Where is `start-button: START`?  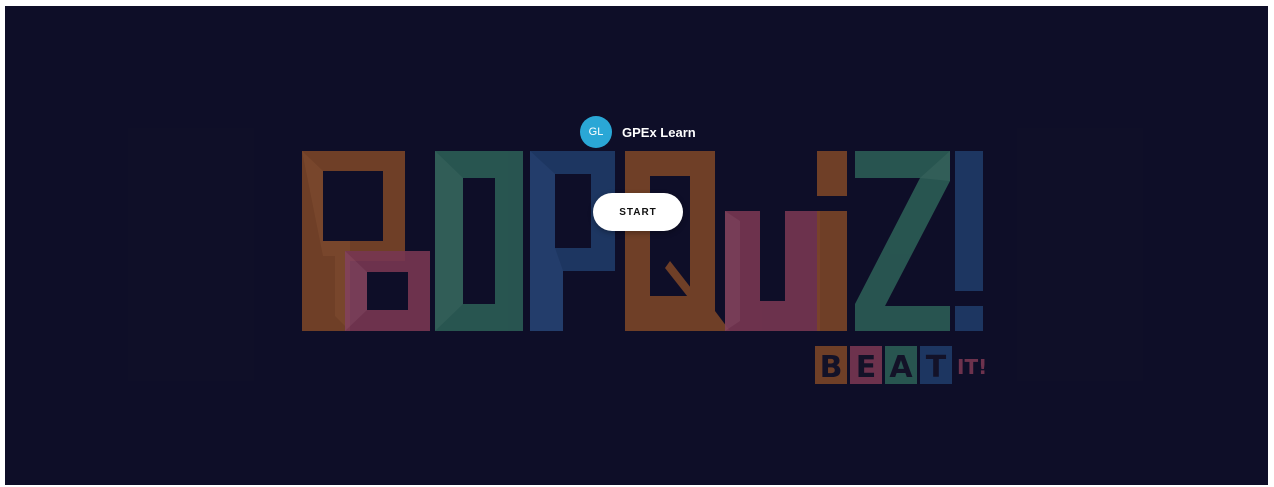
start-button: START is located at coordinates (638, 212).